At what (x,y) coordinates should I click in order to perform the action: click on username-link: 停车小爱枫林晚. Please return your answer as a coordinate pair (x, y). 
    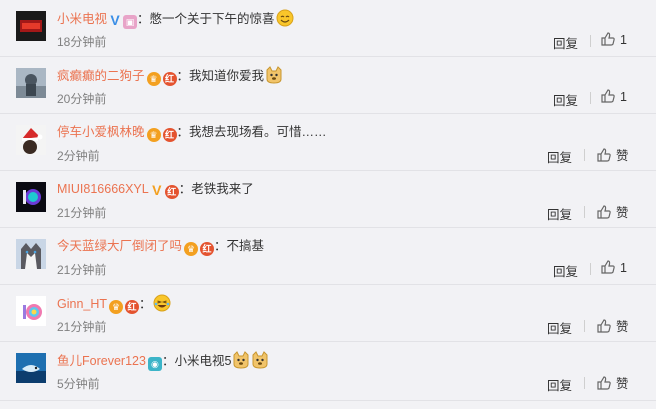
    Looking at the image, I should click on (101, 132).